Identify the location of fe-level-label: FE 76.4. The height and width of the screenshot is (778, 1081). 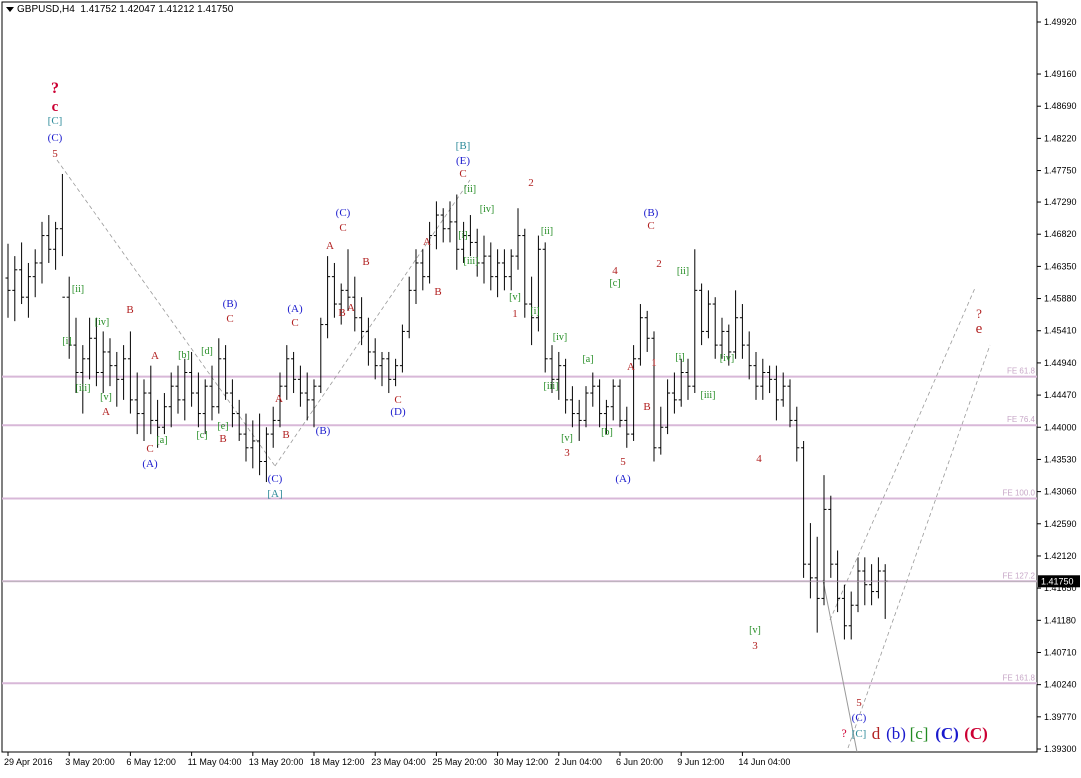
(1021, 419).